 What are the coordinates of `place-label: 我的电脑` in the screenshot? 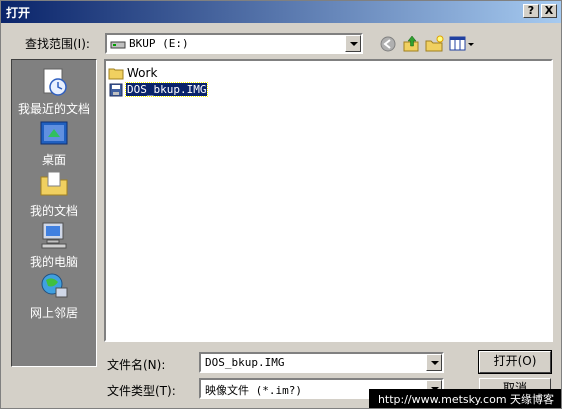 It's located at (53, 262).